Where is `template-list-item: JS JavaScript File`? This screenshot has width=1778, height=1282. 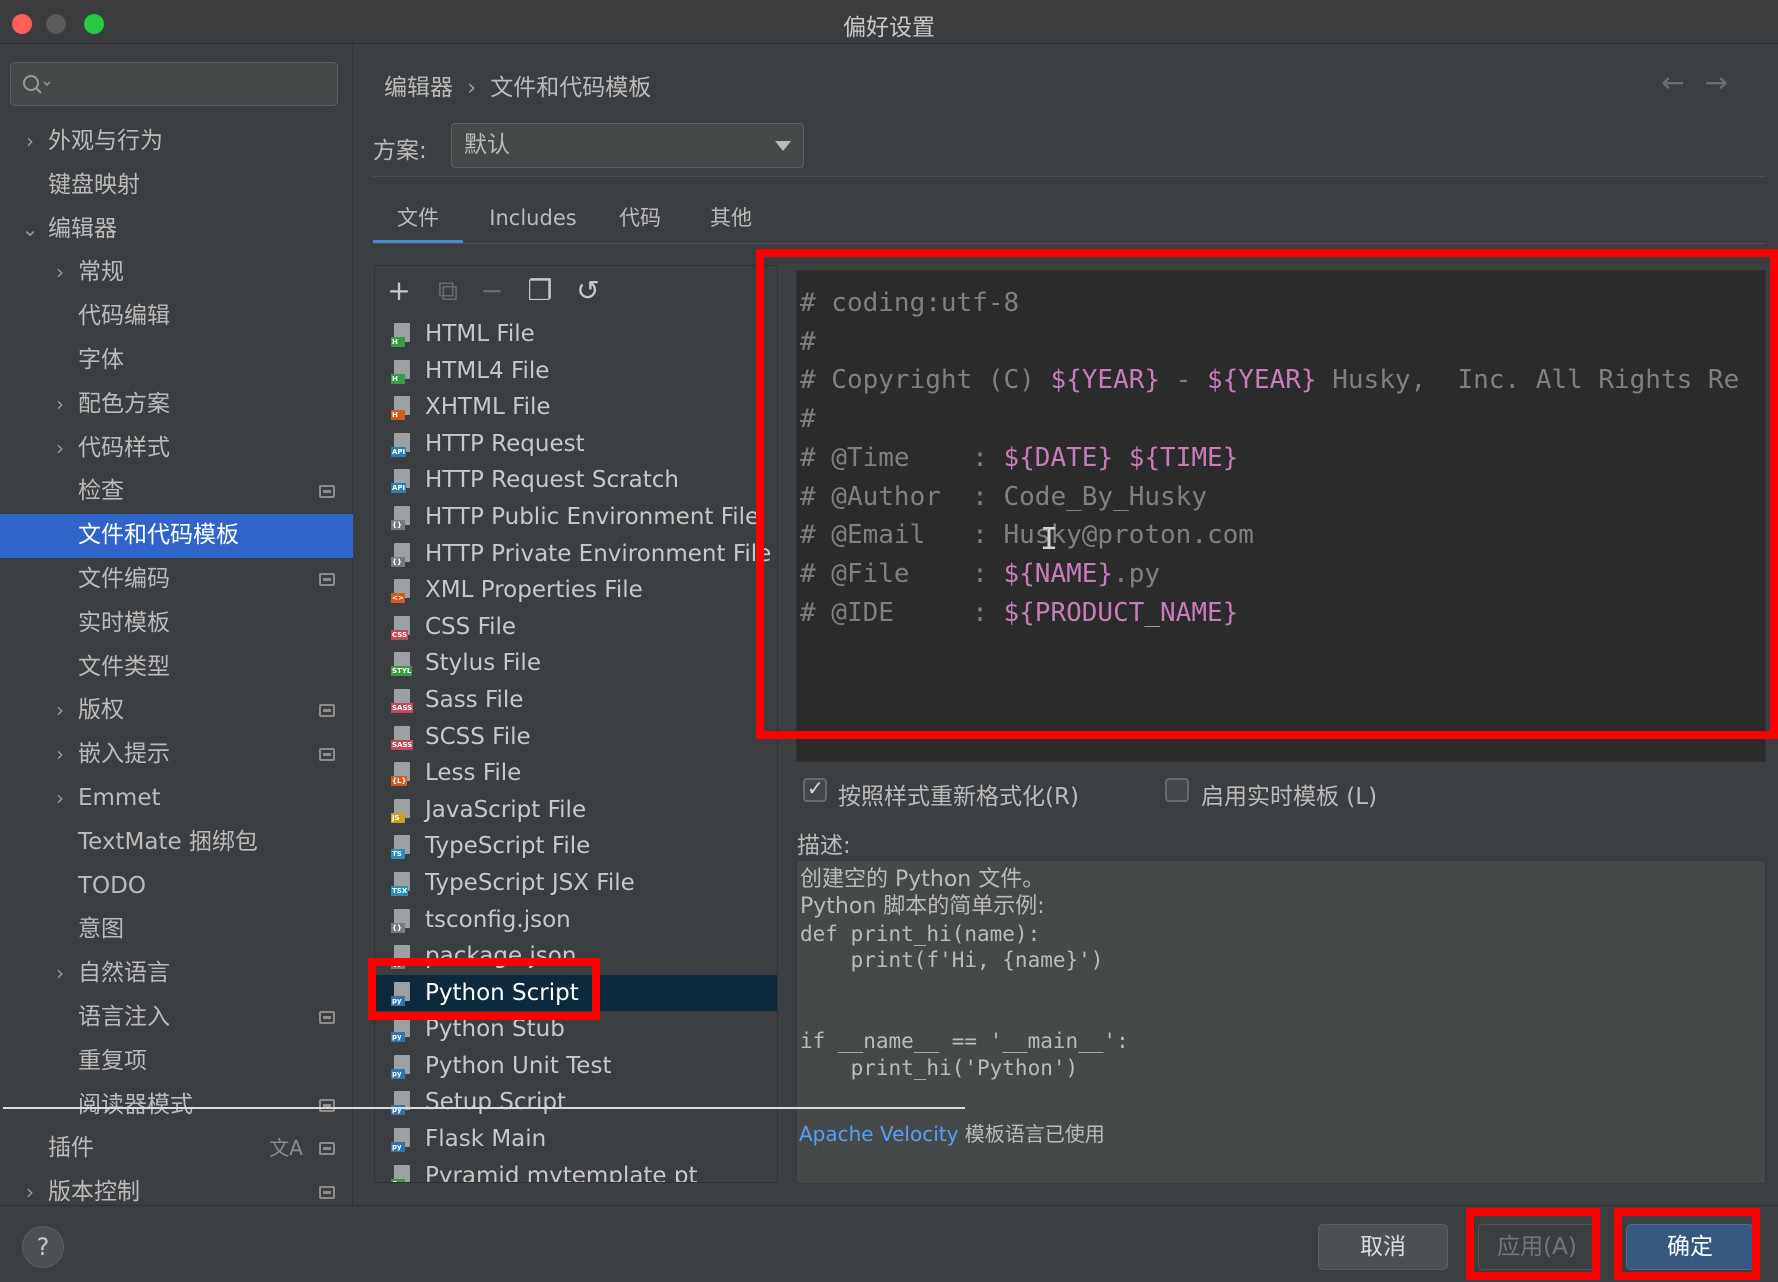 template-list-item: JS JavaScript File is located at coordinates (576, 810).